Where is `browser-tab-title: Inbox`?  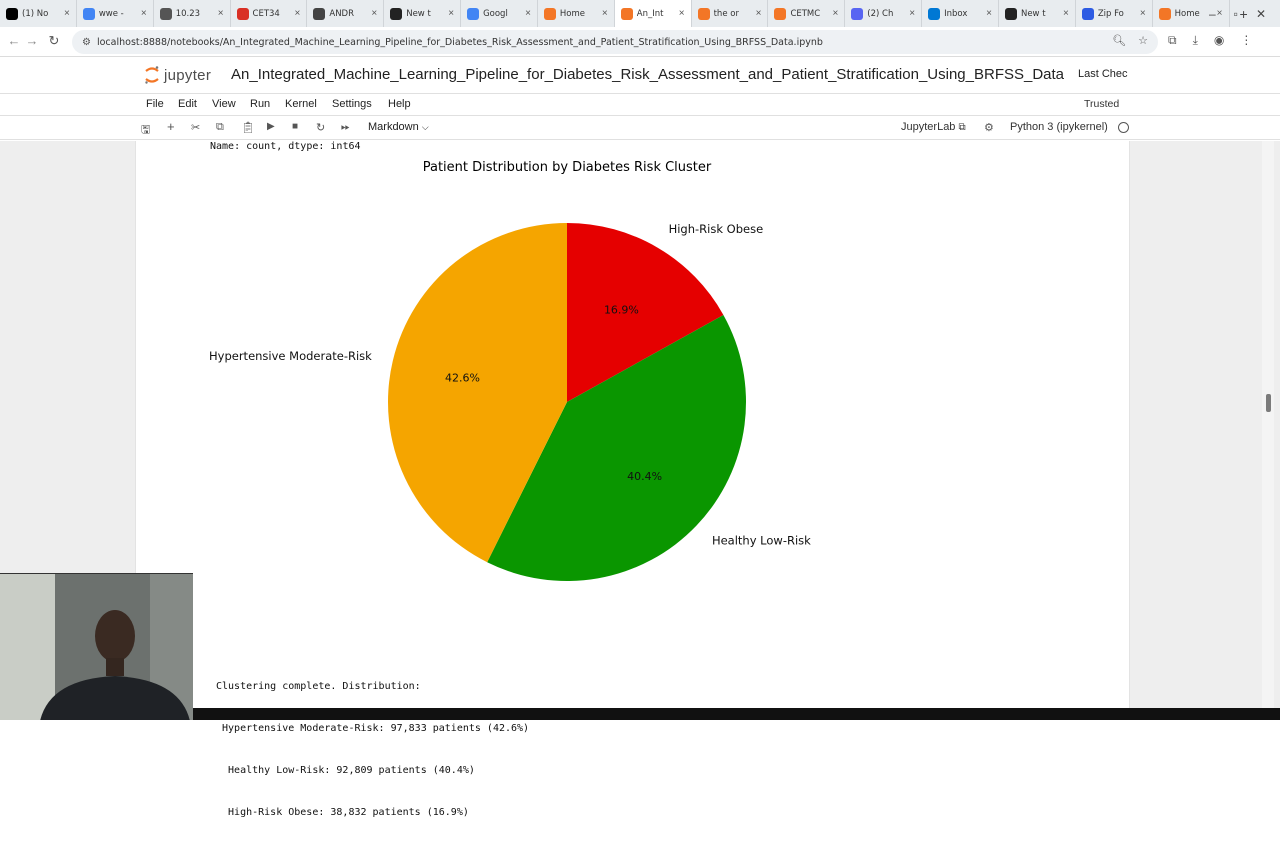
browser-tab-title: Inbox is located at coordinates (956, 13).